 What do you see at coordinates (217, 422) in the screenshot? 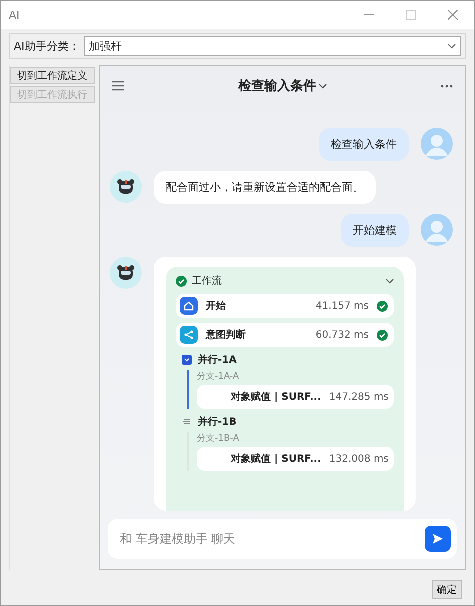
I see `parallel-name: 并行-1B` at bounding box center [217, 422].